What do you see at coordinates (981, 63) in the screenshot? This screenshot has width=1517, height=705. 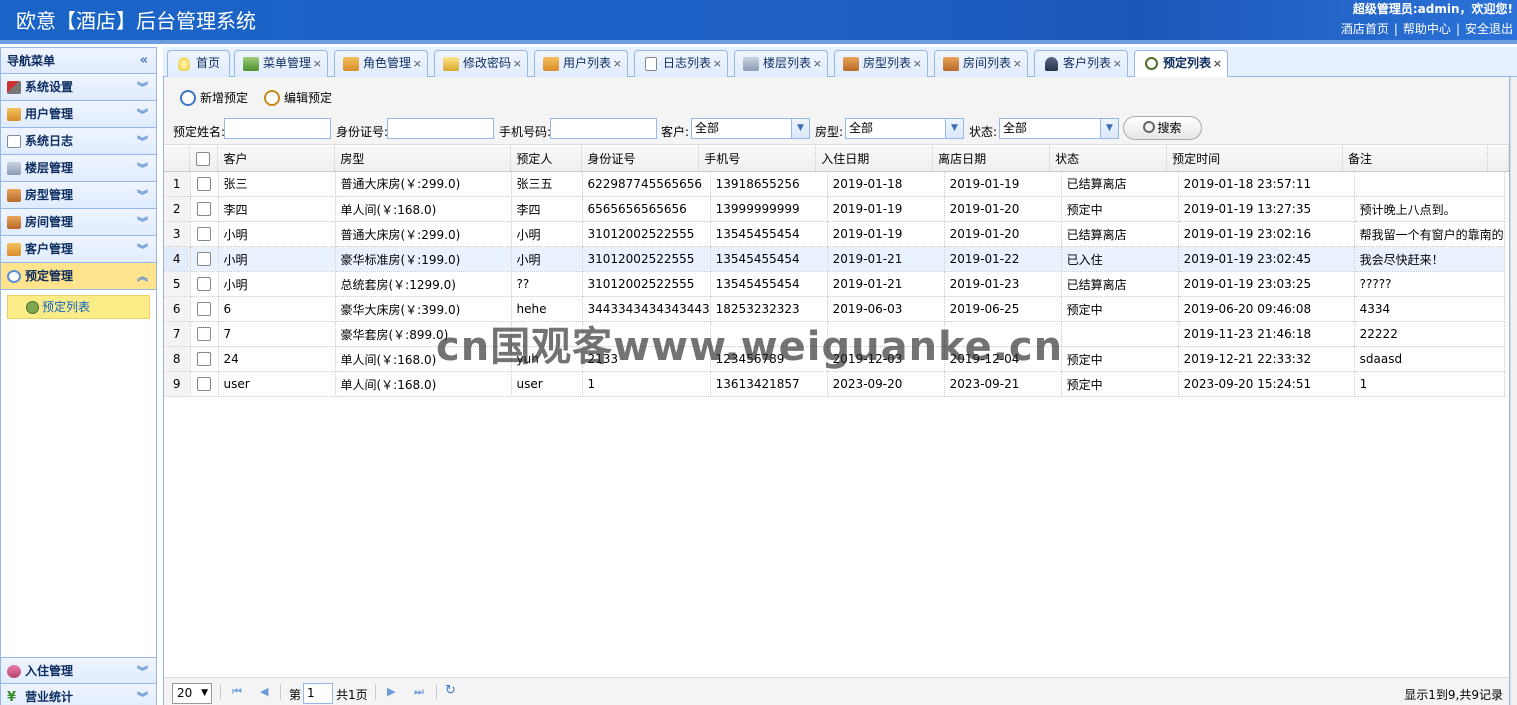 I see `tab-room-list: 房间列表 ×` at bounding box center [981, 63].